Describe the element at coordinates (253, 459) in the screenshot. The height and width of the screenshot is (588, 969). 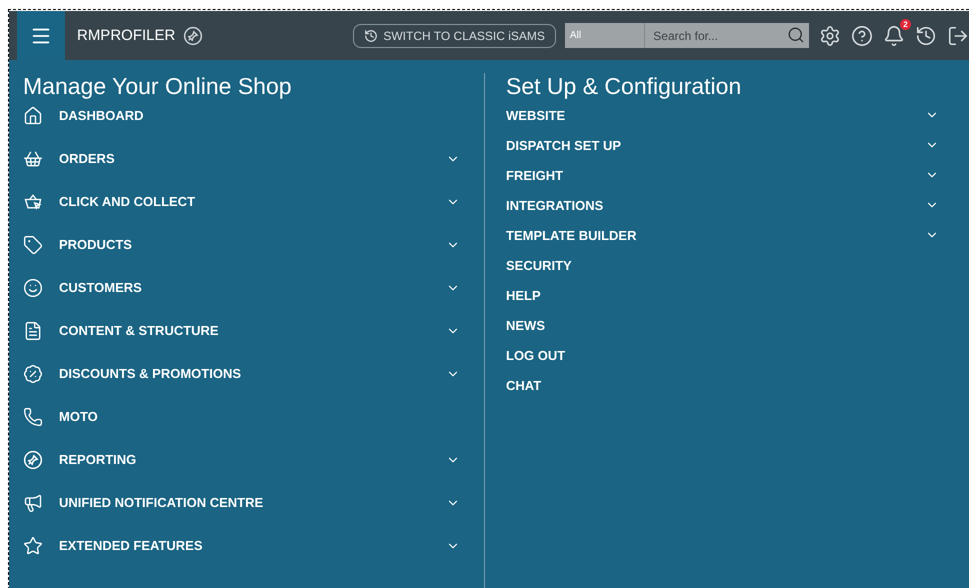
I see `menu-item: REPORTING` at that location.